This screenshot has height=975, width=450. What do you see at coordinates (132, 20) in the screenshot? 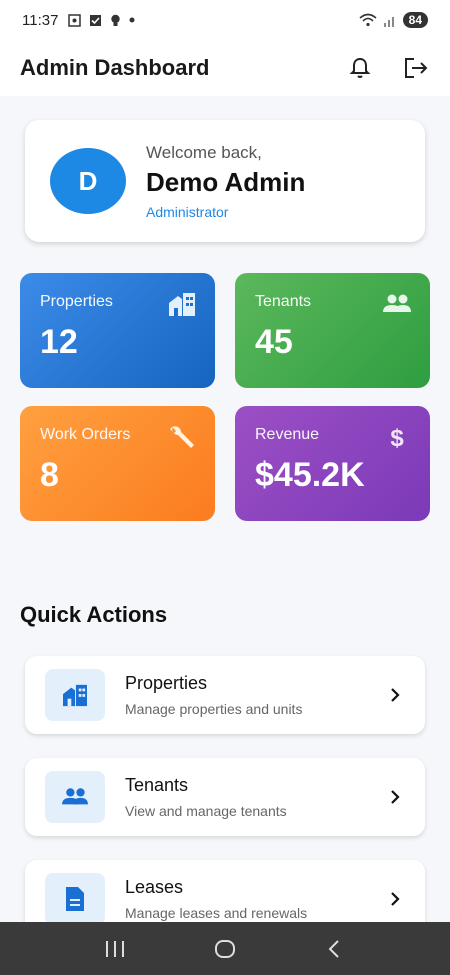
I see `dot-icon` at bounding box center [132, 20].